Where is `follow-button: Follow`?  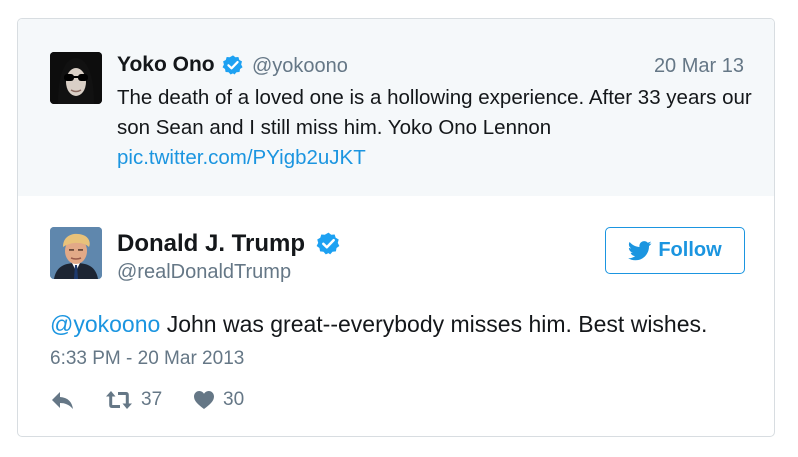 follow-button: Follow is located at coordinates (675, 250).